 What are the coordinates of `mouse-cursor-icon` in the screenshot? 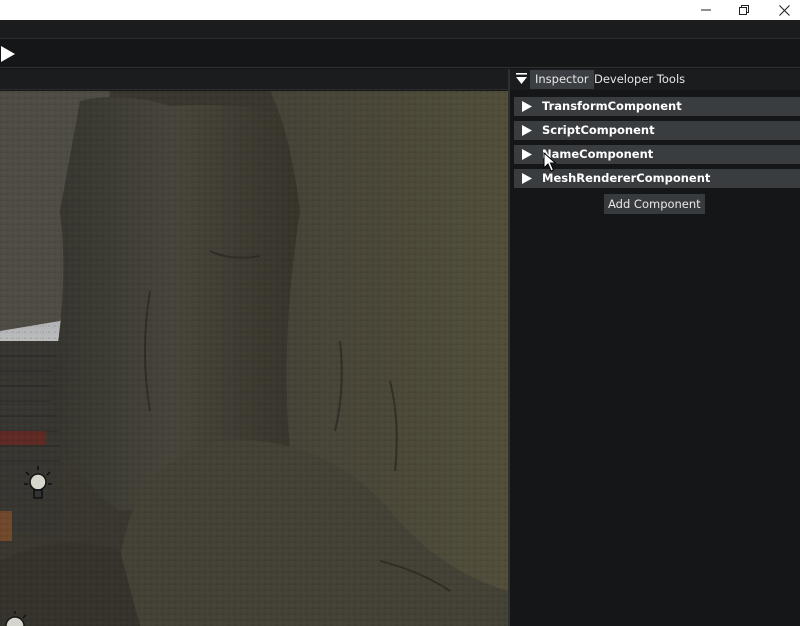 It's located at (550, 162).